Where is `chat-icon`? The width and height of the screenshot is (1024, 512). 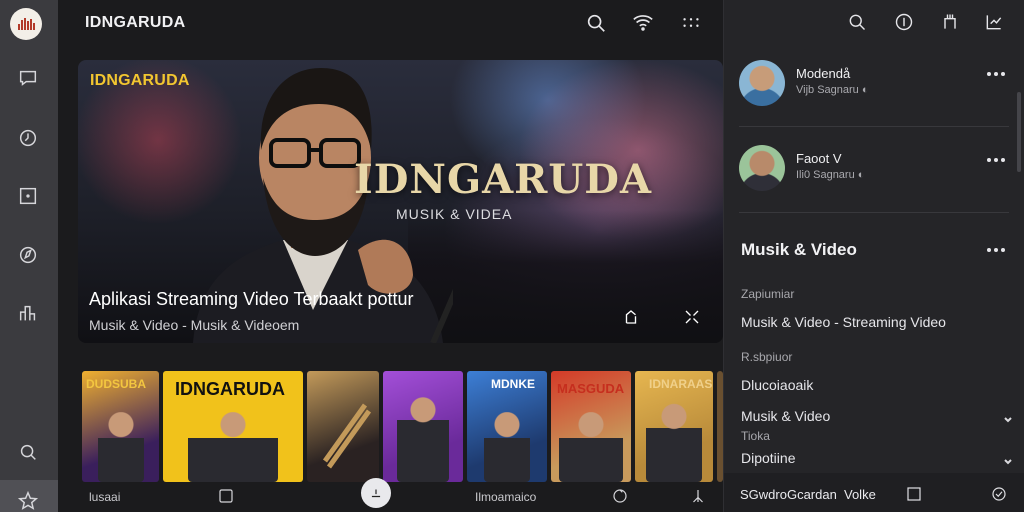 chat-icon is located at coordinates (28, 78).